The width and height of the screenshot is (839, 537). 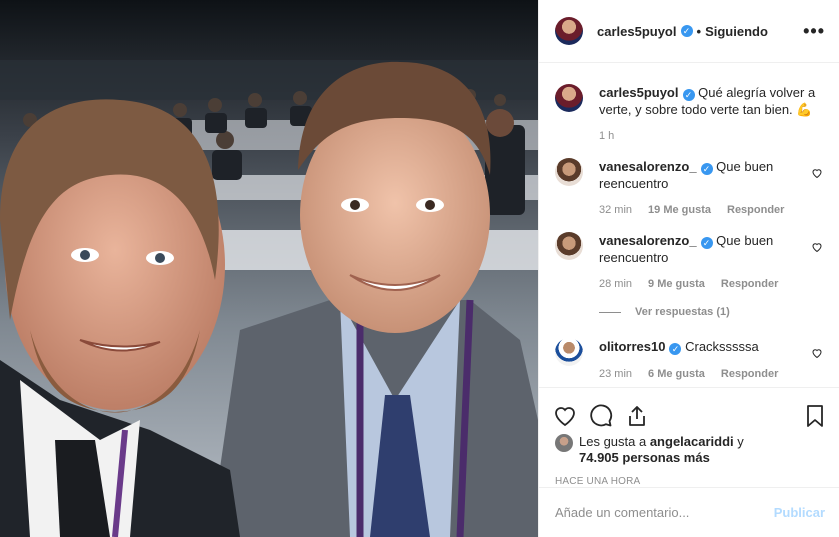 I want to click on comment-meta: 1 h, so click(x=708, y=136).